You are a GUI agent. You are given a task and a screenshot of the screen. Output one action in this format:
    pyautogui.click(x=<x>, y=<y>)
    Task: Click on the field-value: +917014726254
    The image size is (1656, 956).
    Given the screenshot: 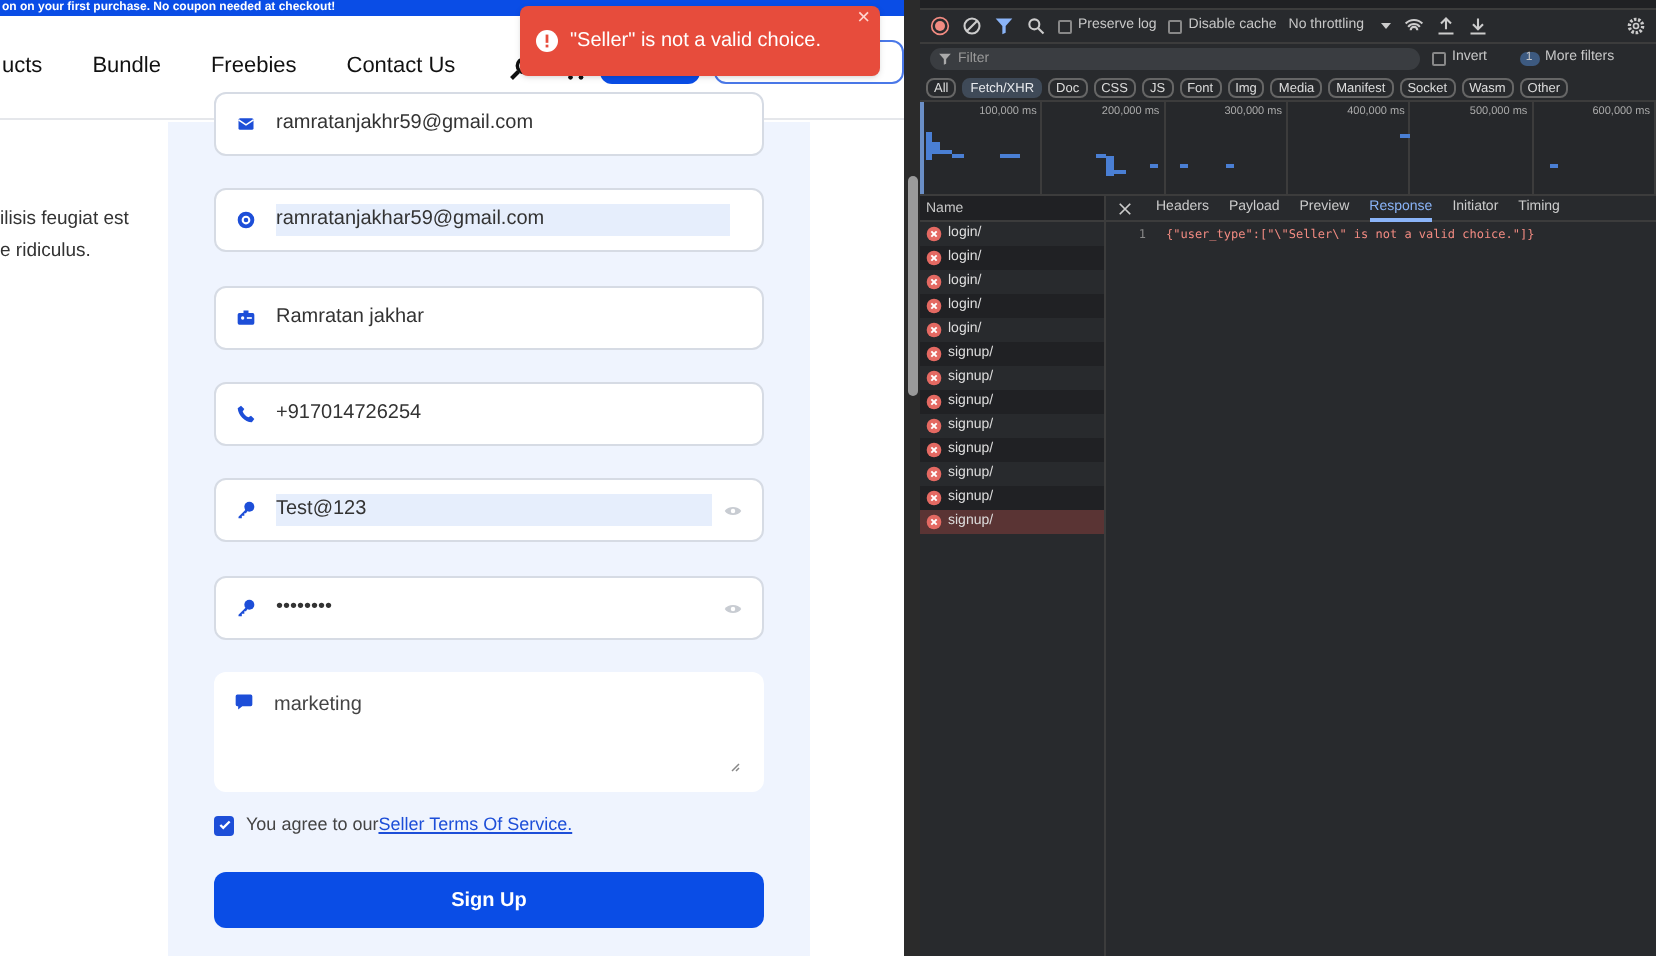 What is the action you would take?
    pyautogui.click(x=349, y=414)
    